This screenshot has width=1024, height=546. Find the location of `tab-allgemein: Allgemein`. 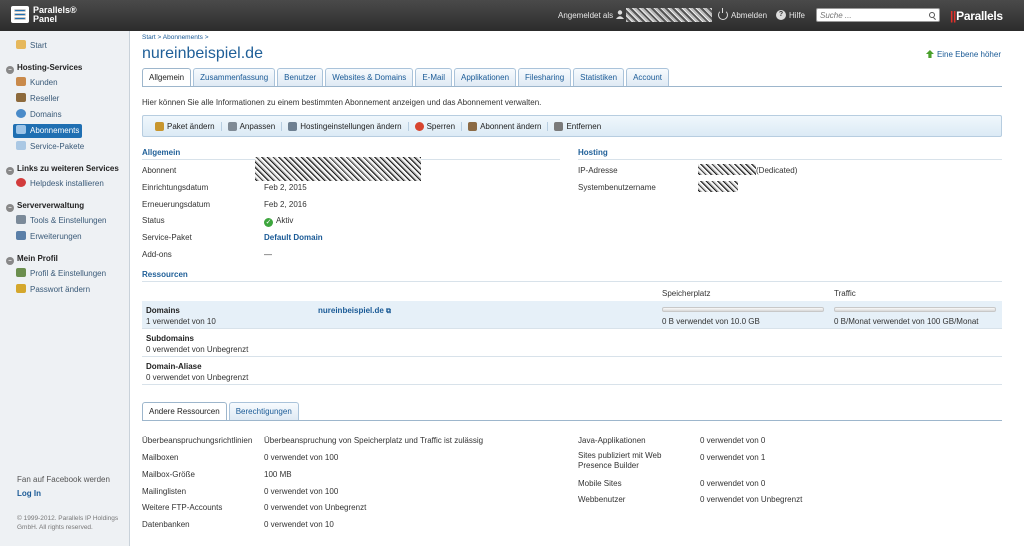

tab-allgemein: Allgemein is located at coordinates (167, 77).